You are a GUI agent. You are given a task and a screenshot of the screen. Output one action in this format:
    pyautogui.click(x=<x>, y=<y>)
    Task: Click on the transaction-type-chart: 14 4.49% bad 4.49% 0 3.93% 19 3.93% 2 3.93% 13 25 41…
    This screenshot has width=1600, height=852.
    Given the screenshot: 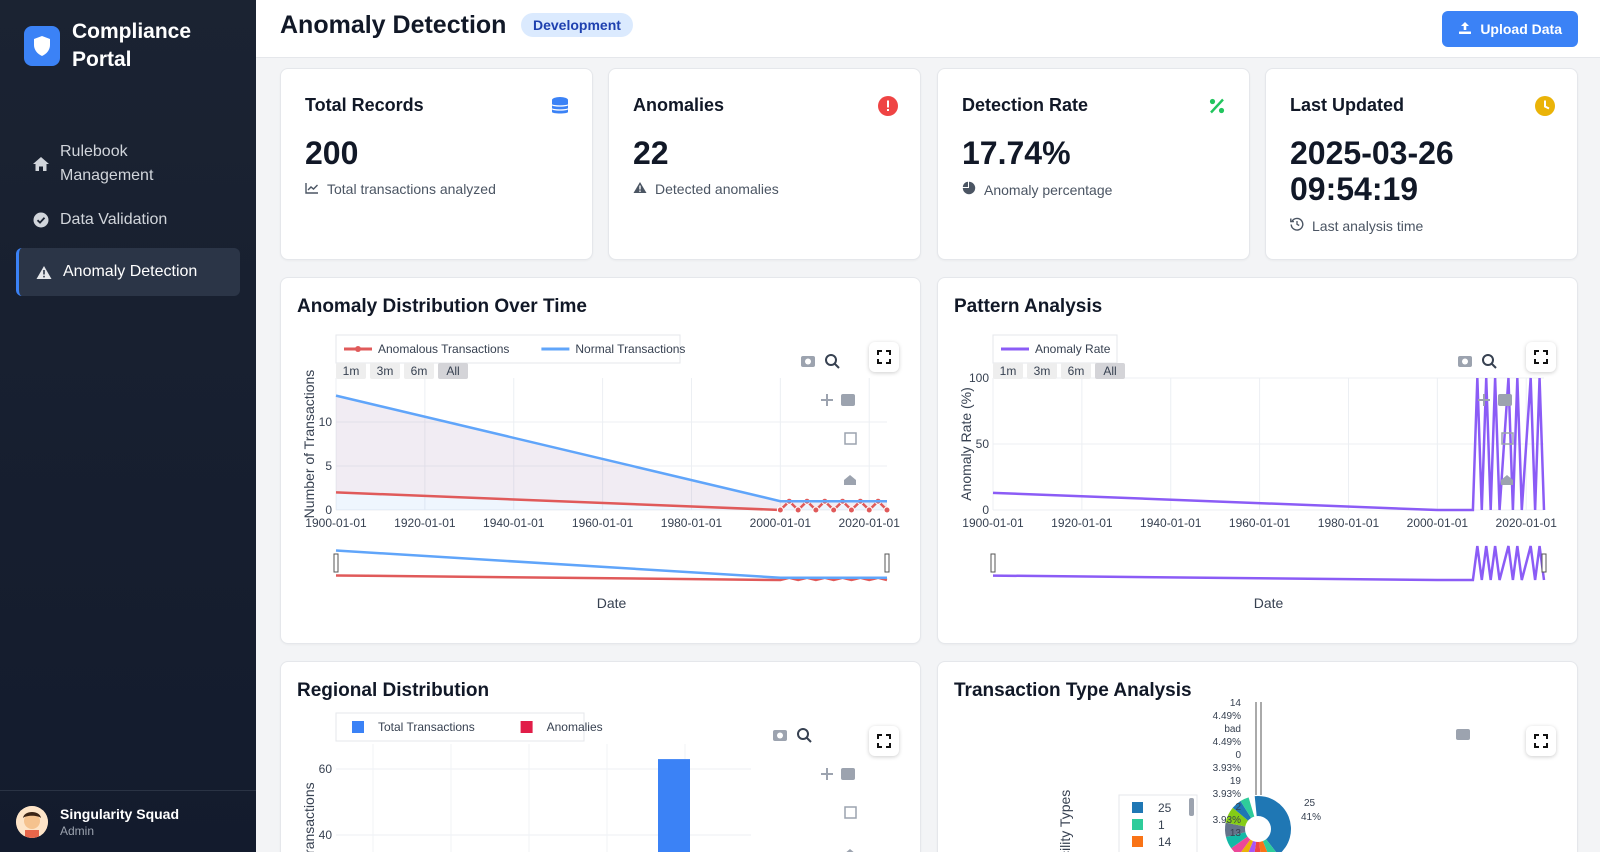 What is the action you would take?
    pyautogui.click(x=1258, y=757)
    